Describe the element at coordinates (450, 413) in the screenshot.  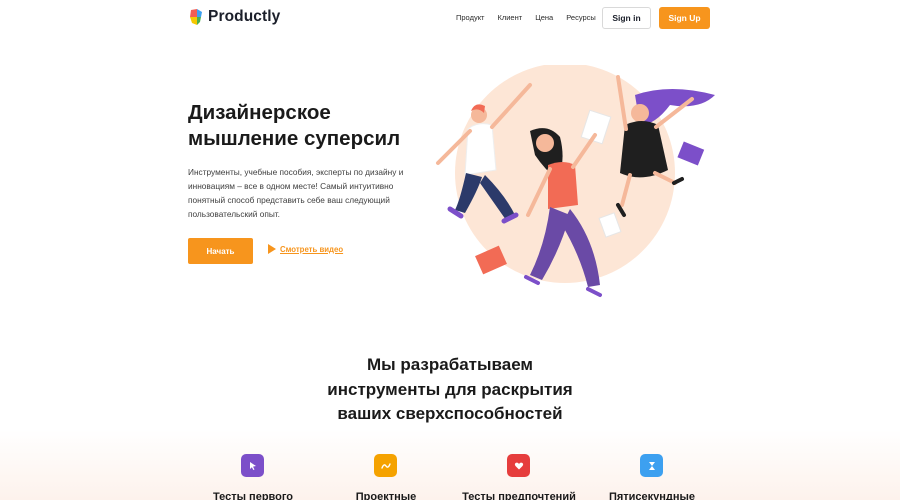
I see `section-title-line3: ваших сверхспособностей` at that location.